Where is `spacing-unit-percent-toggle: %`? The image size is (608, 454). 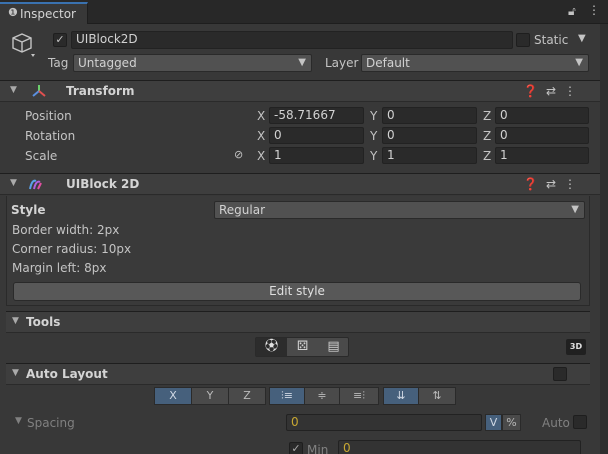
spacing-unit-percent-toggle: % is located at coordinates (511, 422).